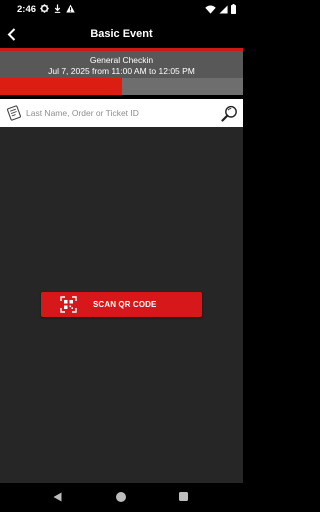  What do you see at coordinates (125, 304) in the screenshot?
I see `scan-qr-code-label: SCAN QR CODE` at bounding box center [125, 304].